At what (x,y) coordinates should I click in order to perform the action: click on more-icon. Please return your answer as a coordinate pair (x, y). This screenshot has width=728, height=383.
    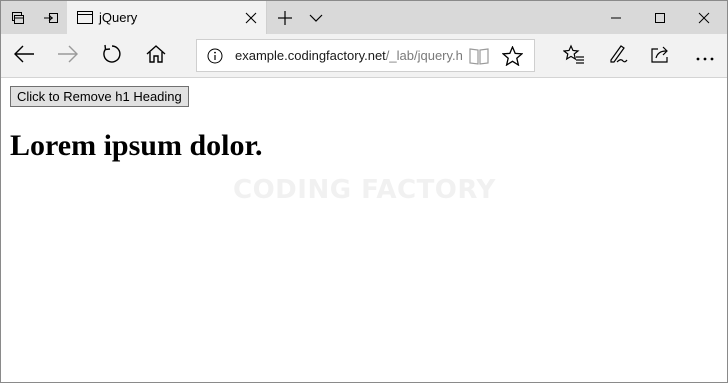
    Looking at the image, I should click on (705, 56).